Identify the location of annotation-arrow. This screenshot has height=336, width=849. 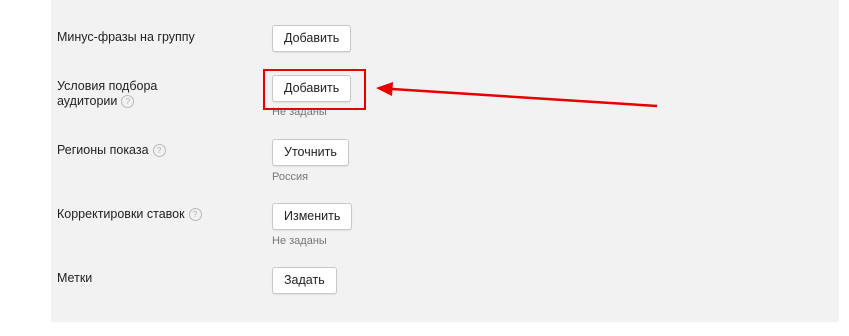
(517, 95).